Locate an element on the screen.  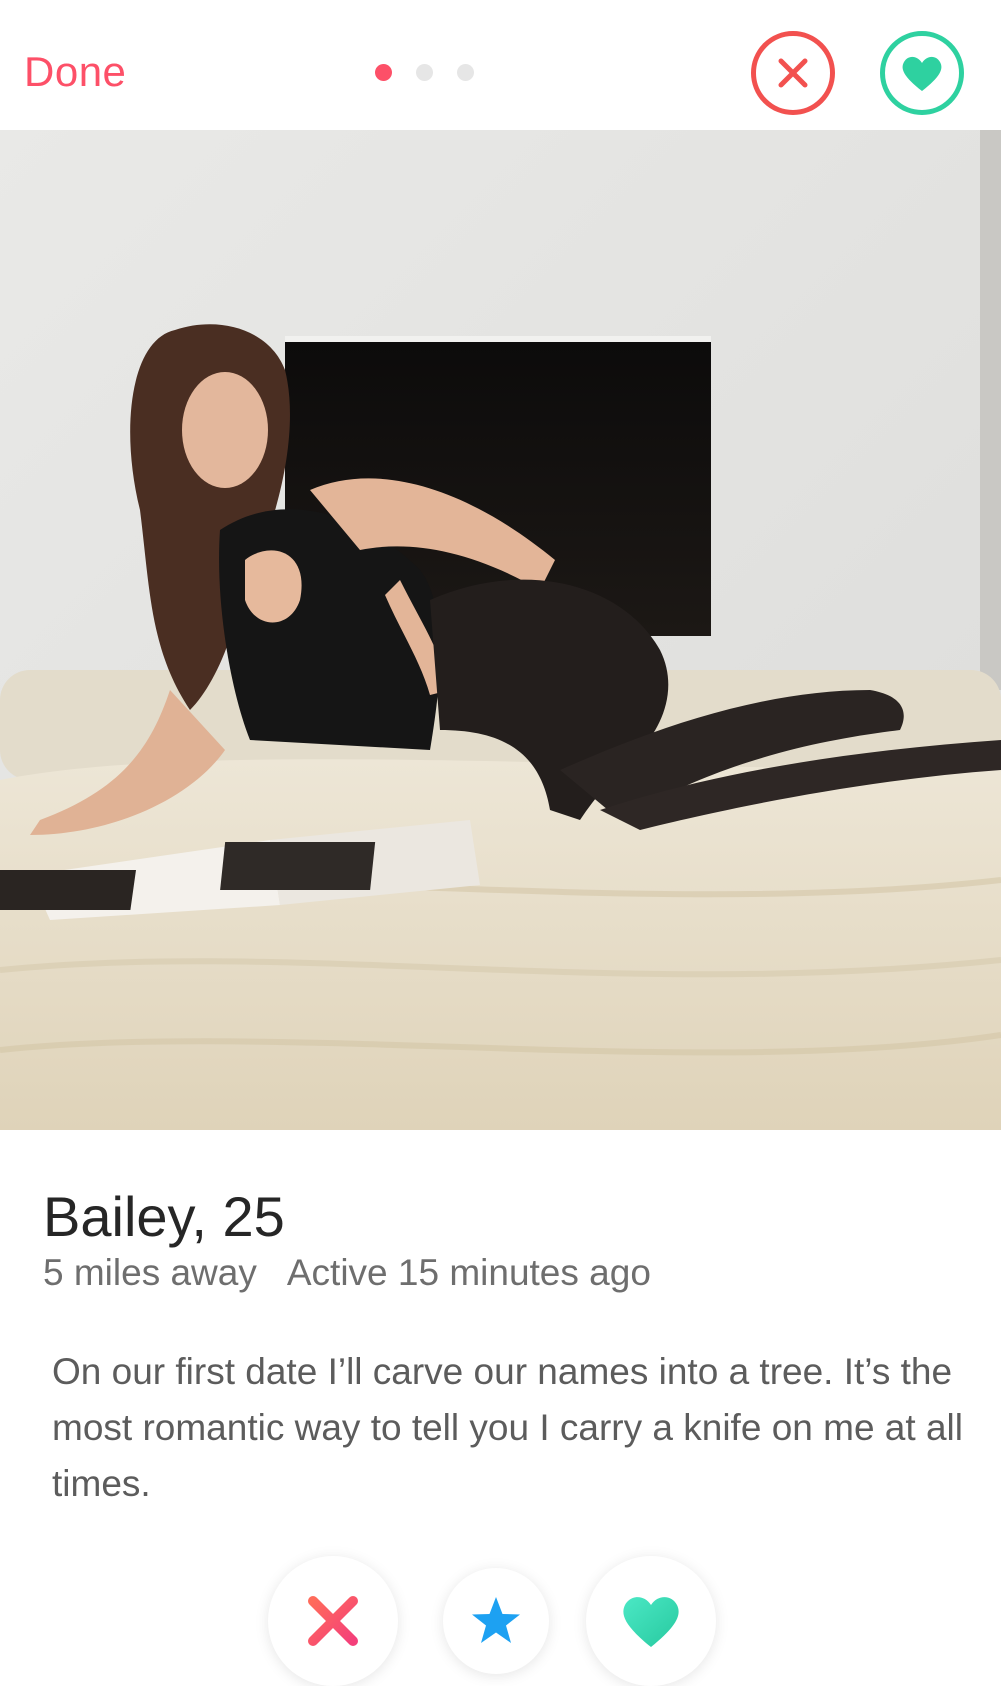
heart-icon is located at coordinates (651, 1622).